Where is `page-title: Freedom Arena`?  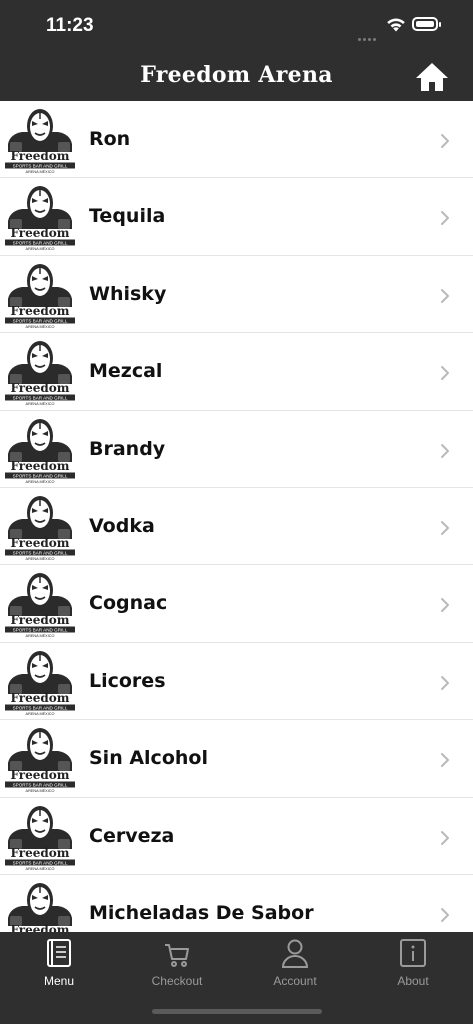
page-title: Freedom Arena is located at coordinates (236, 75).